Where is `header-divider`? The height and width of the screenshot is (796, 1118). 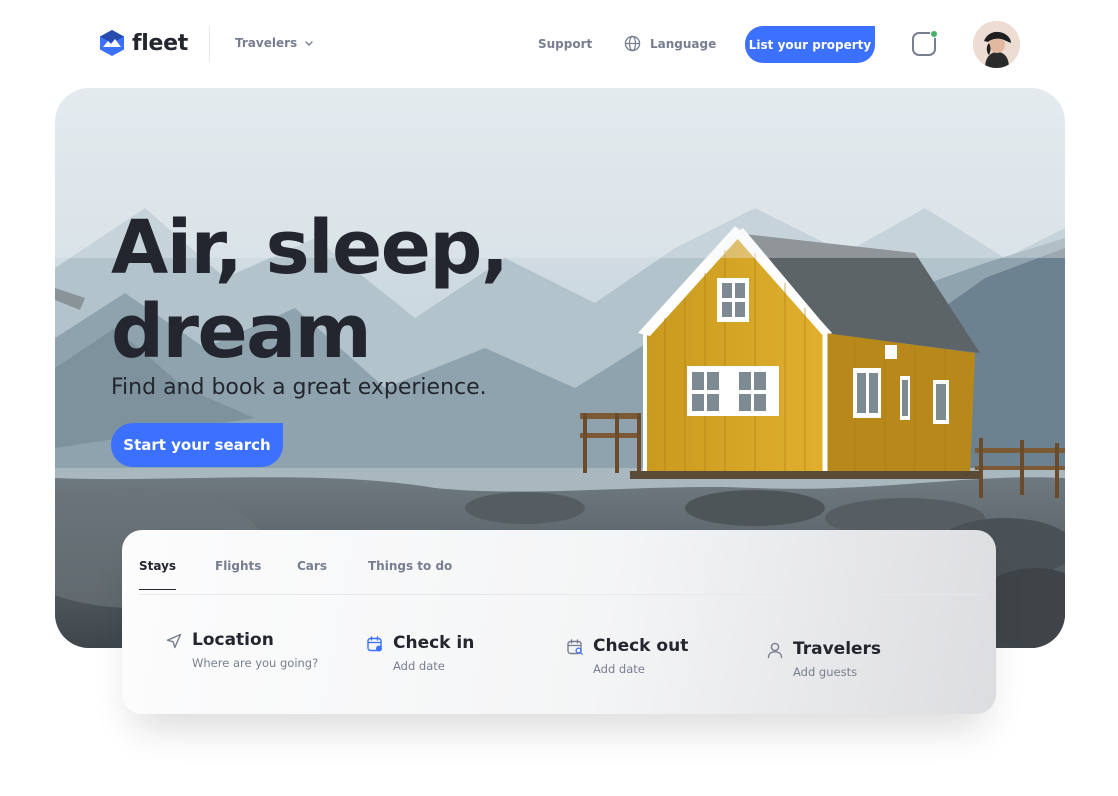 header-divider is located at coordinates (209, 44).